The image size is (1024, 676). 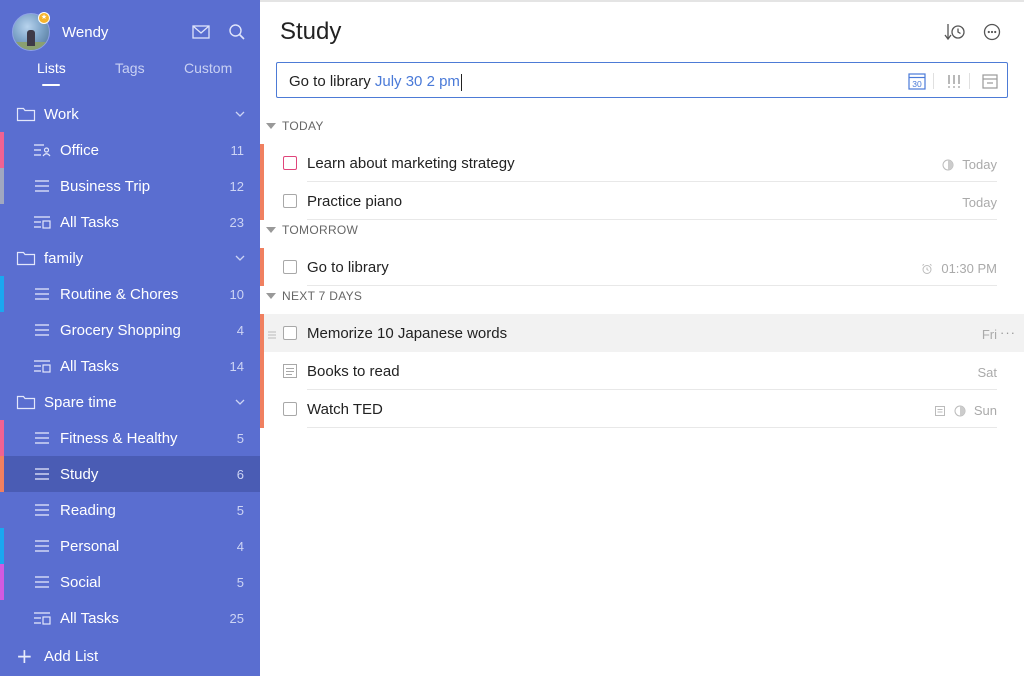 What do you see at coordinates (80, 582) in the screenshot?
I see `sidebar-item-label: Social` at bounding box center [80, 582].